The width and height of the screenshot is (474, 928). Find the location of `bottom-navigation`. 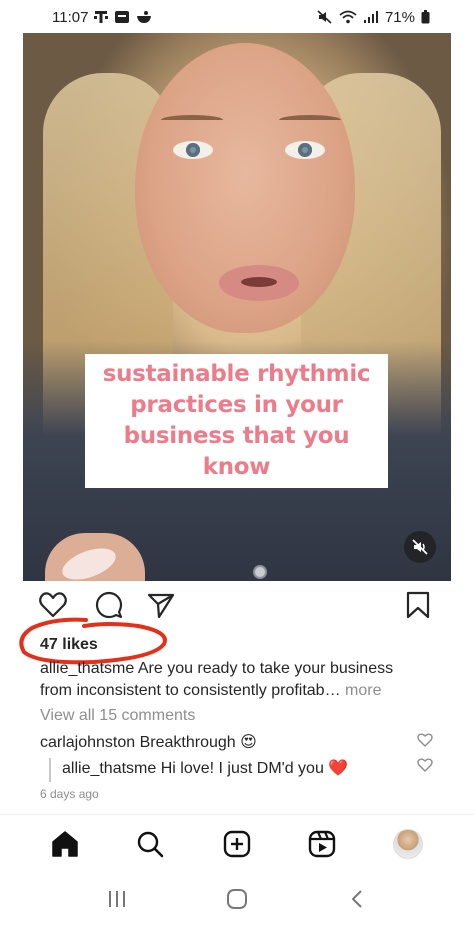

bottom-navigation is located at coordinates (237, 844).